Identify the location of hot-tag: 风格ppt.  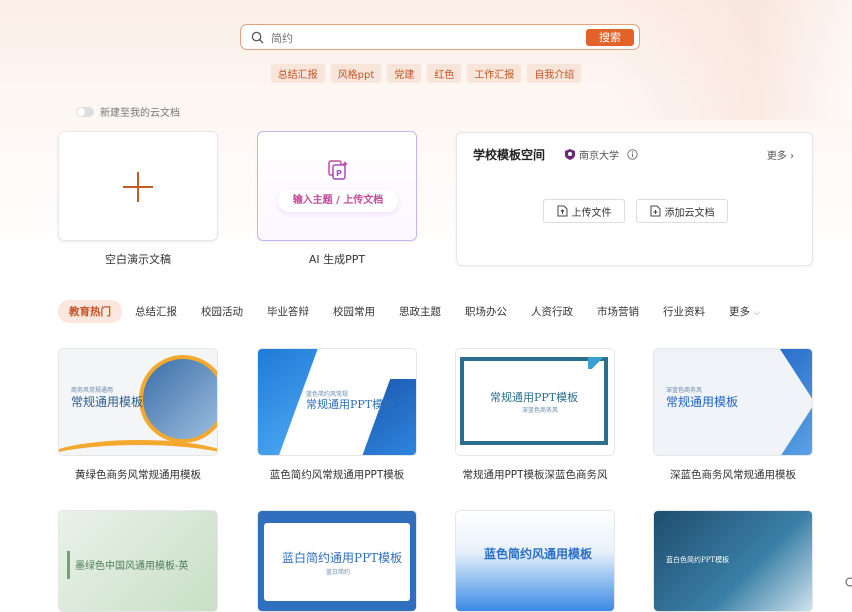
(356, 73).